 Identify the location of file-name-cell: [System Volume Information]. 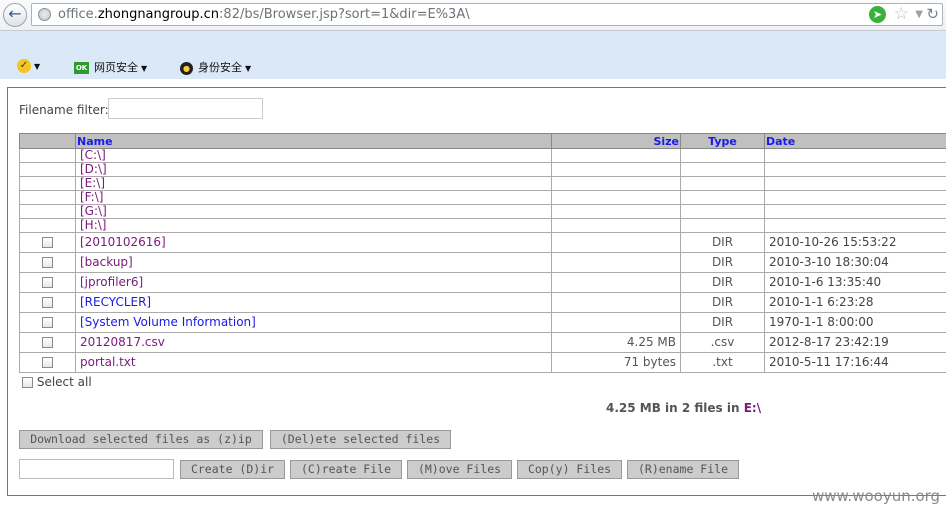
(313, 322).